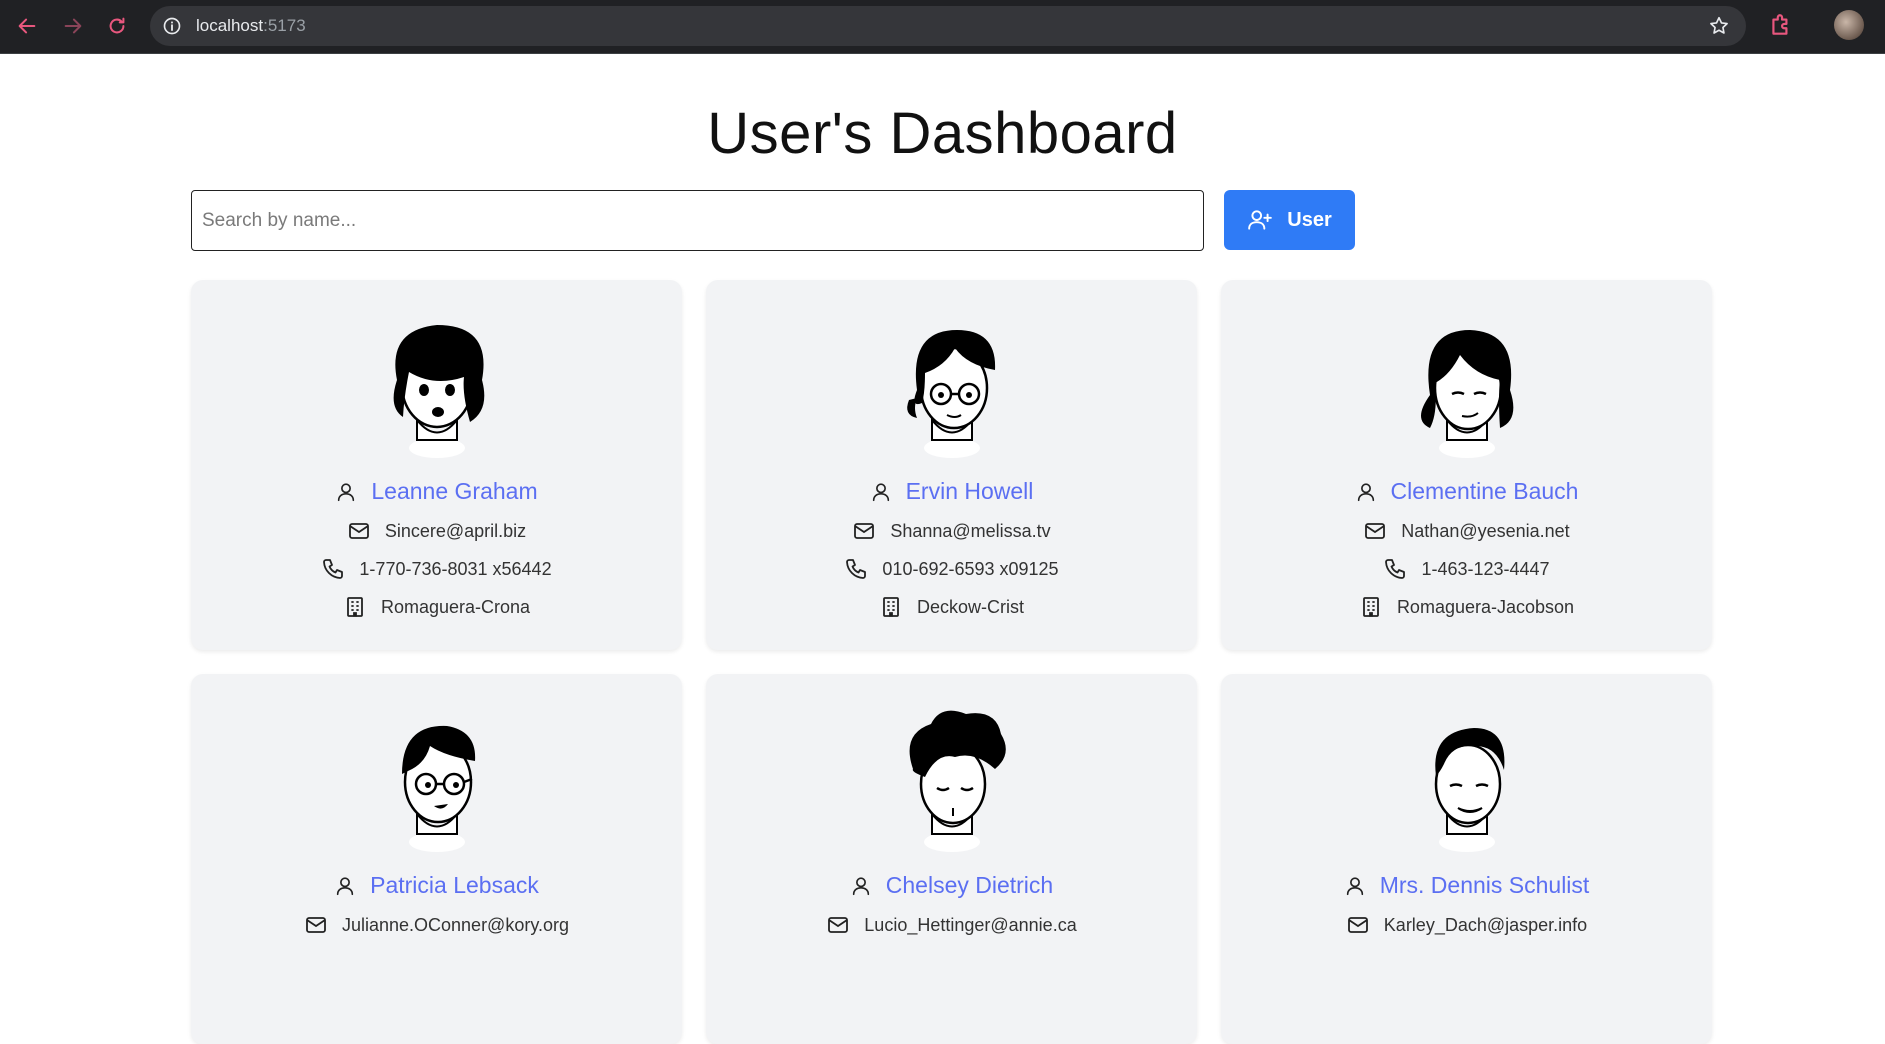 This screenshot has width=1885, height=1044. What do you see at coordinates (970, 924) in the screenshot?
I see `user-email: Lucio_Hettinger@annie.ca` at bounding box center [970, 924].